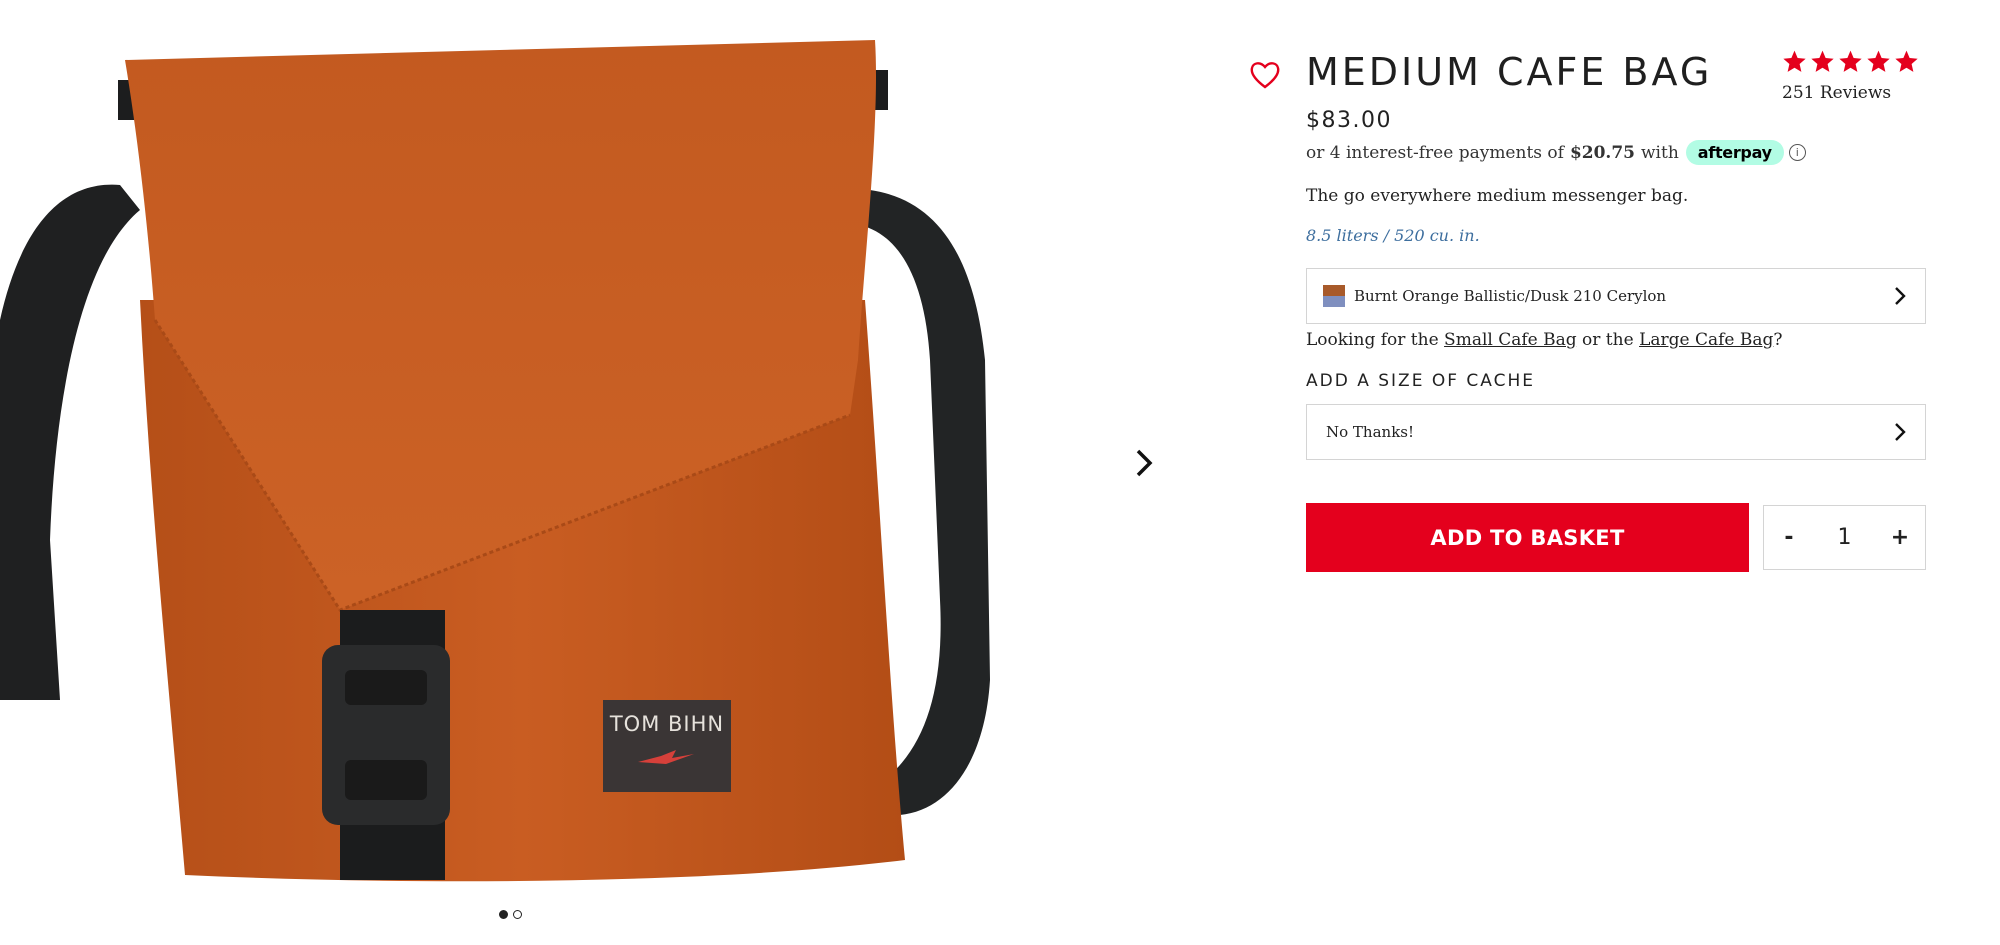 This screenshot has width=2000, height=945. Describe the element at coordinates (510, 914) in the screenshot. I see `gallery-pagination` at that location.